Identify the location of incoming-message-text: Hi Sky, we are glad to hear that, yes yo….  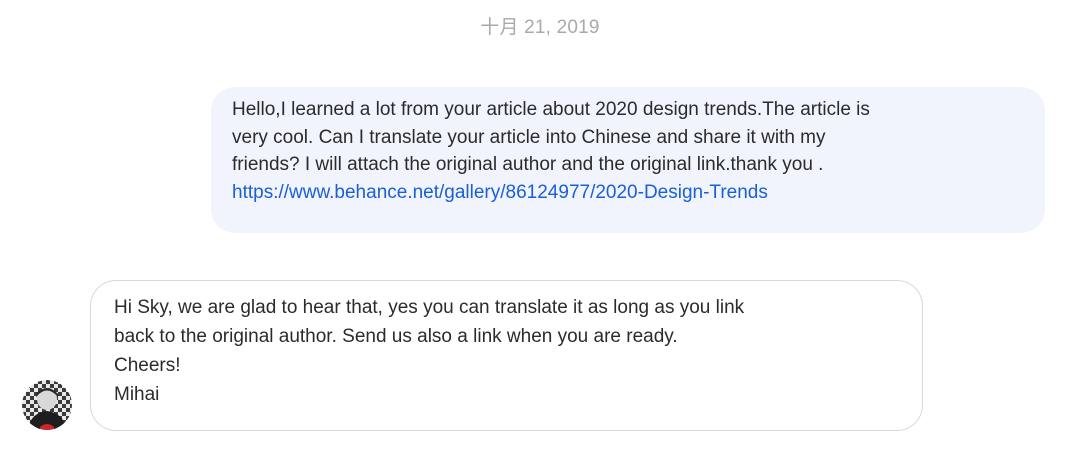
(429, 351).